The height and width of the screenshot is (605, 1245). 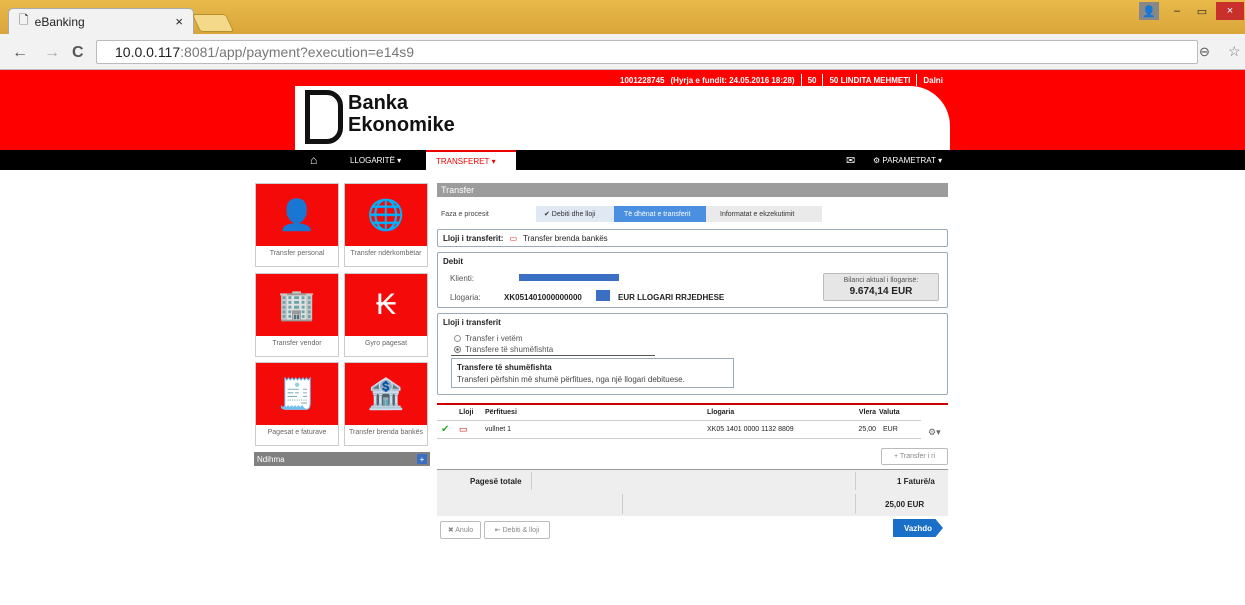 I want to click on tile-domestic-transfer: 🏢 Transfer vendor, so click(x=297, y=315).